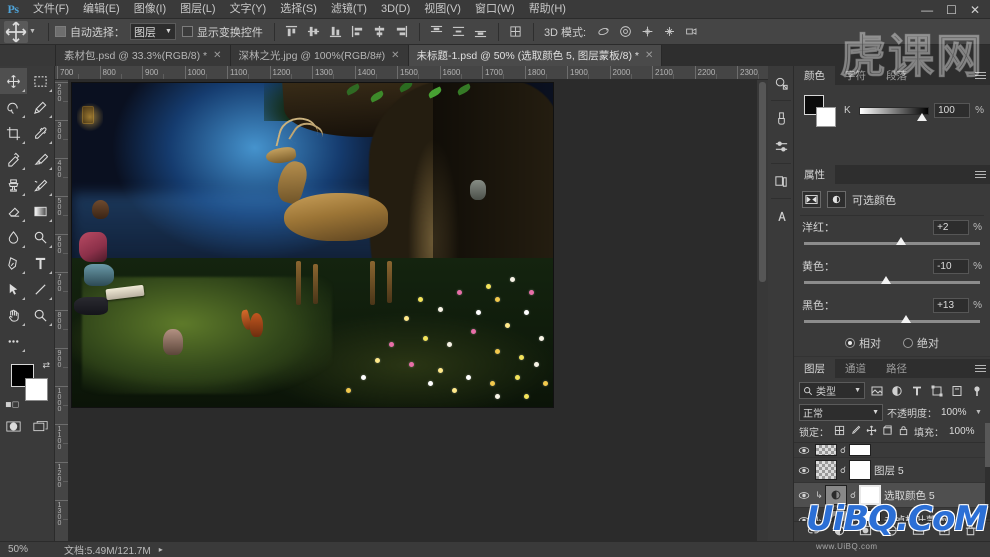 This screenshot has height=557, width=990. Describe the element at coordinates (495, 9) in the screenshot. I see `menu-window: 窗口(W)` at that location.